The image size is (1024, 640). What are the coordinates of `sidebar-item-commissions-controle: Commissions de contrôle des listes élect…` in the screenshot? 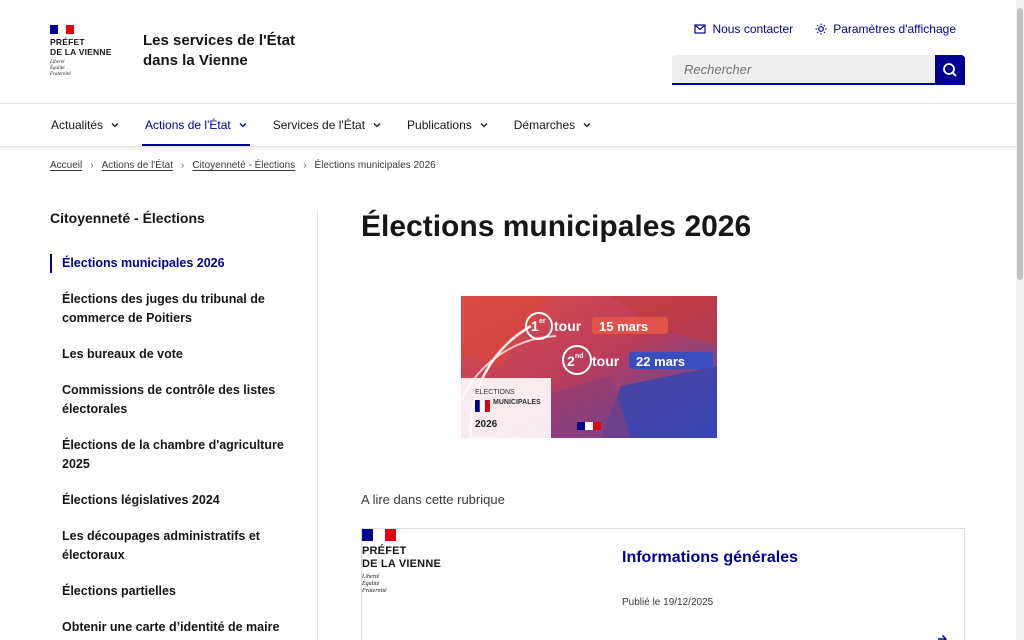 It's located at (183, 400).